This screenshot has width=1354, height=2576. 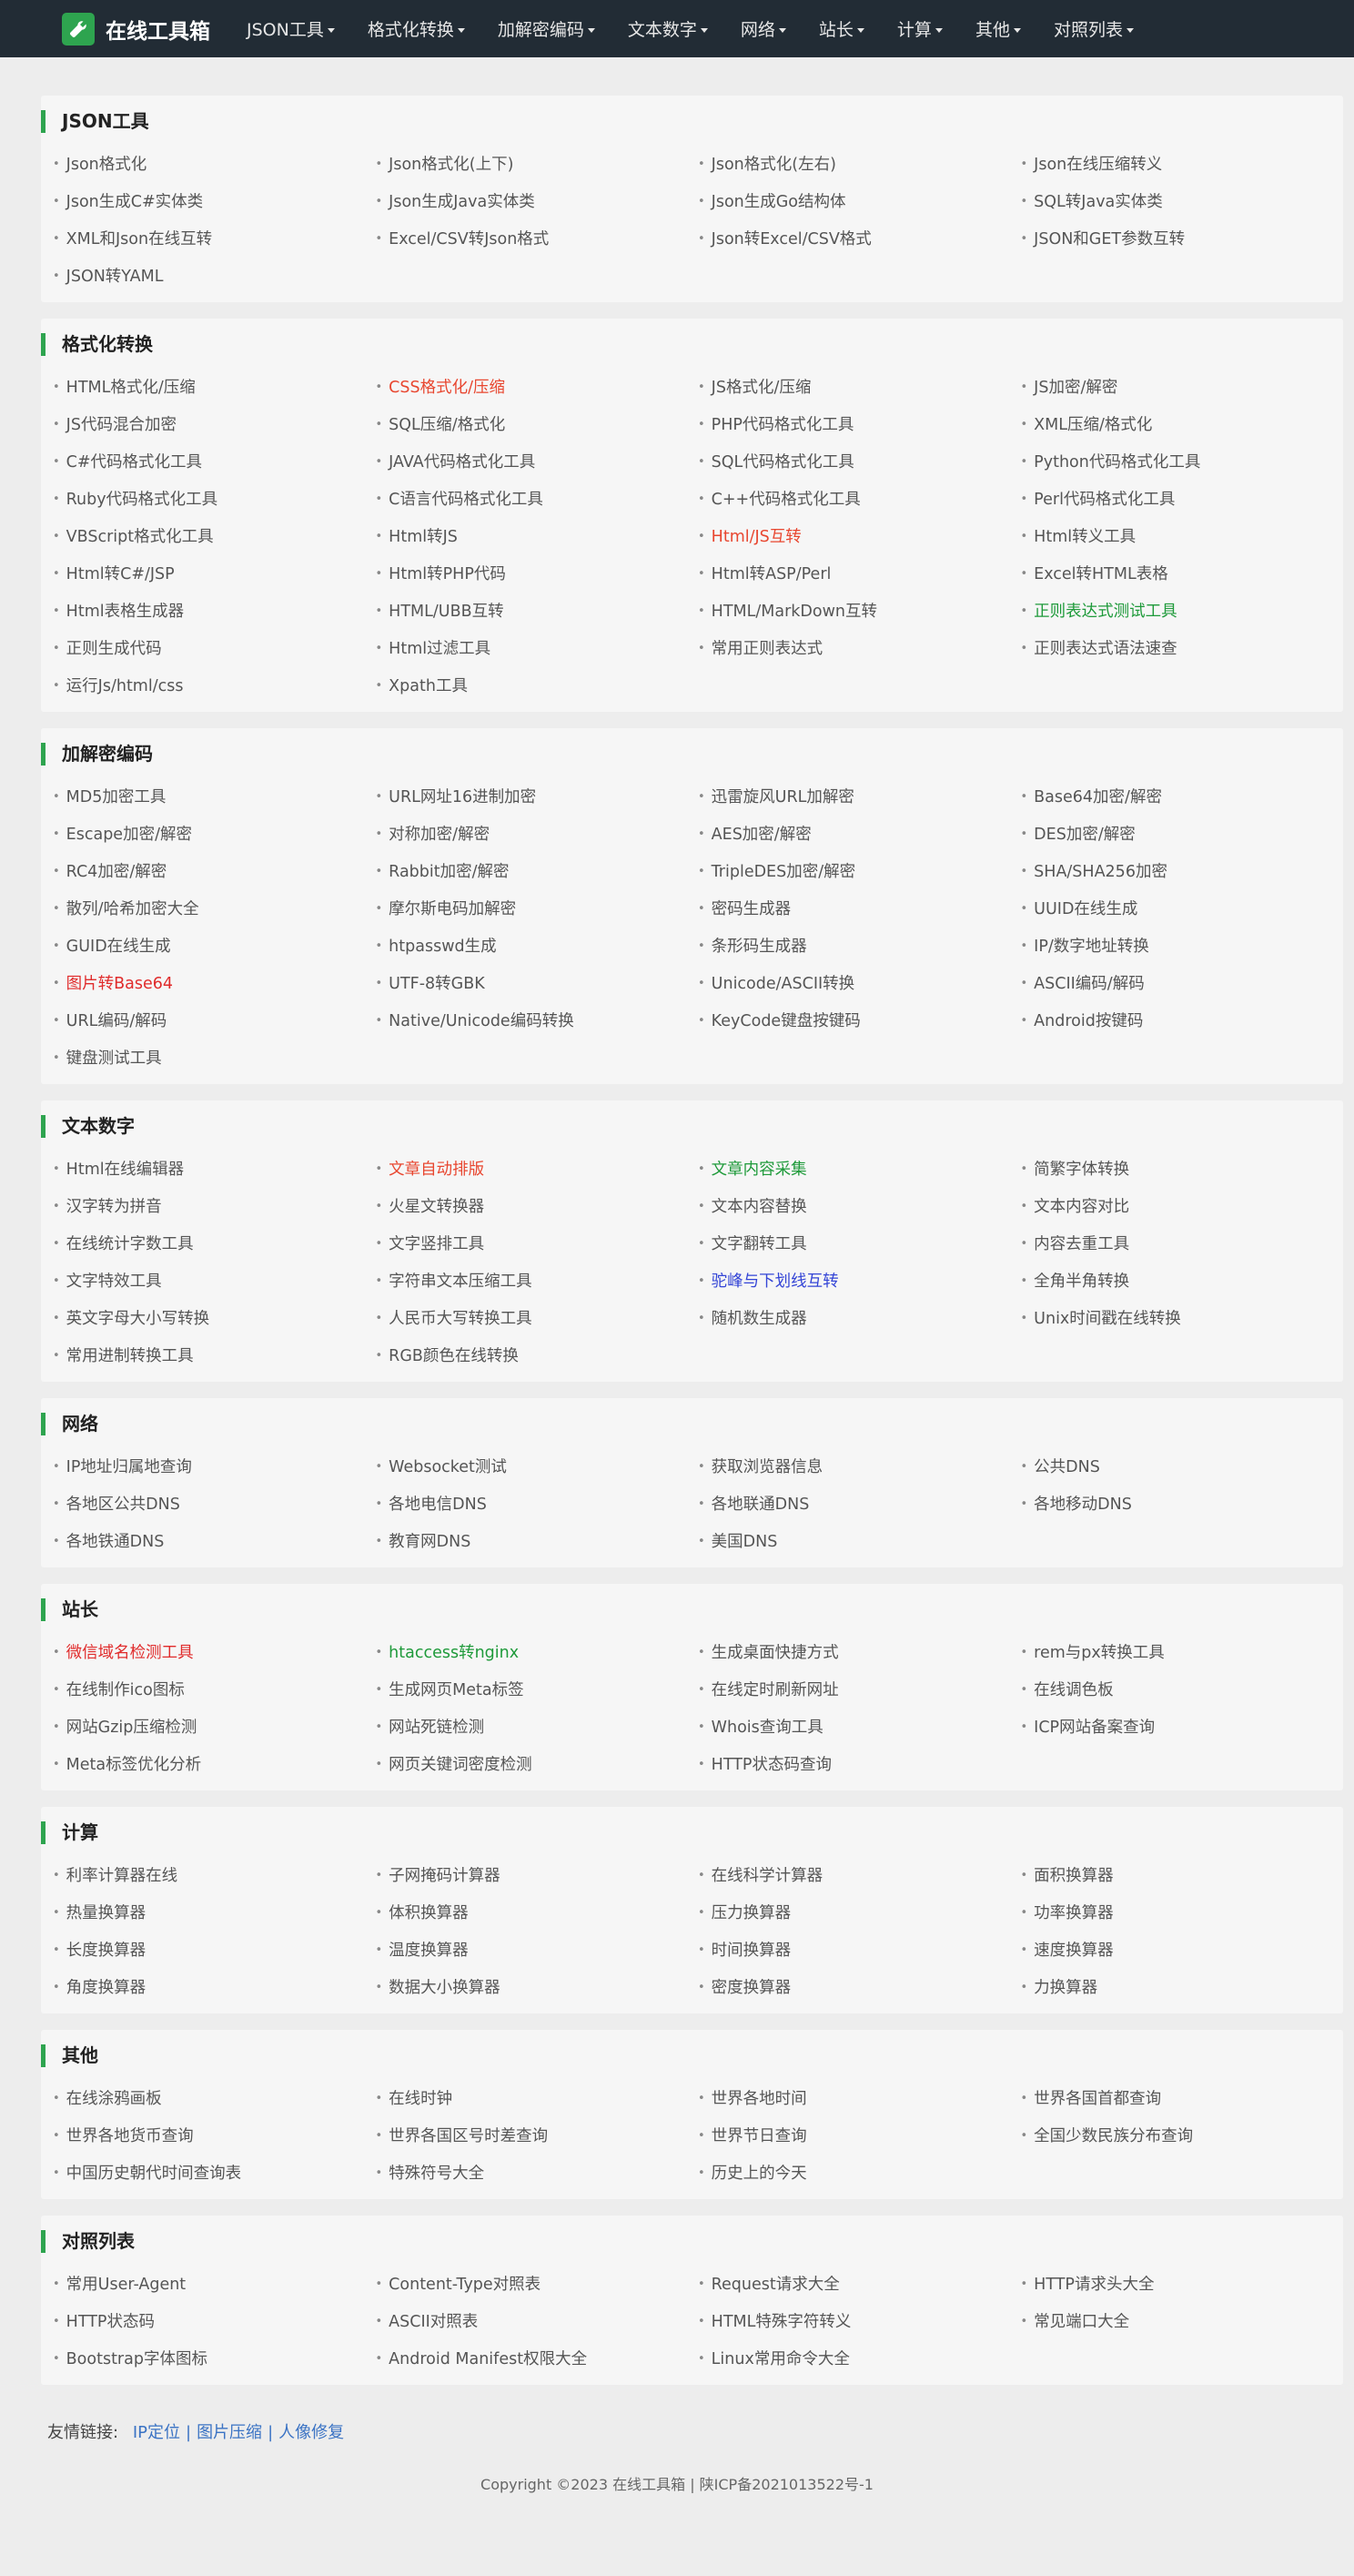 I want to click on tool-link: Android按键码, so click(x=1182, y=1021).